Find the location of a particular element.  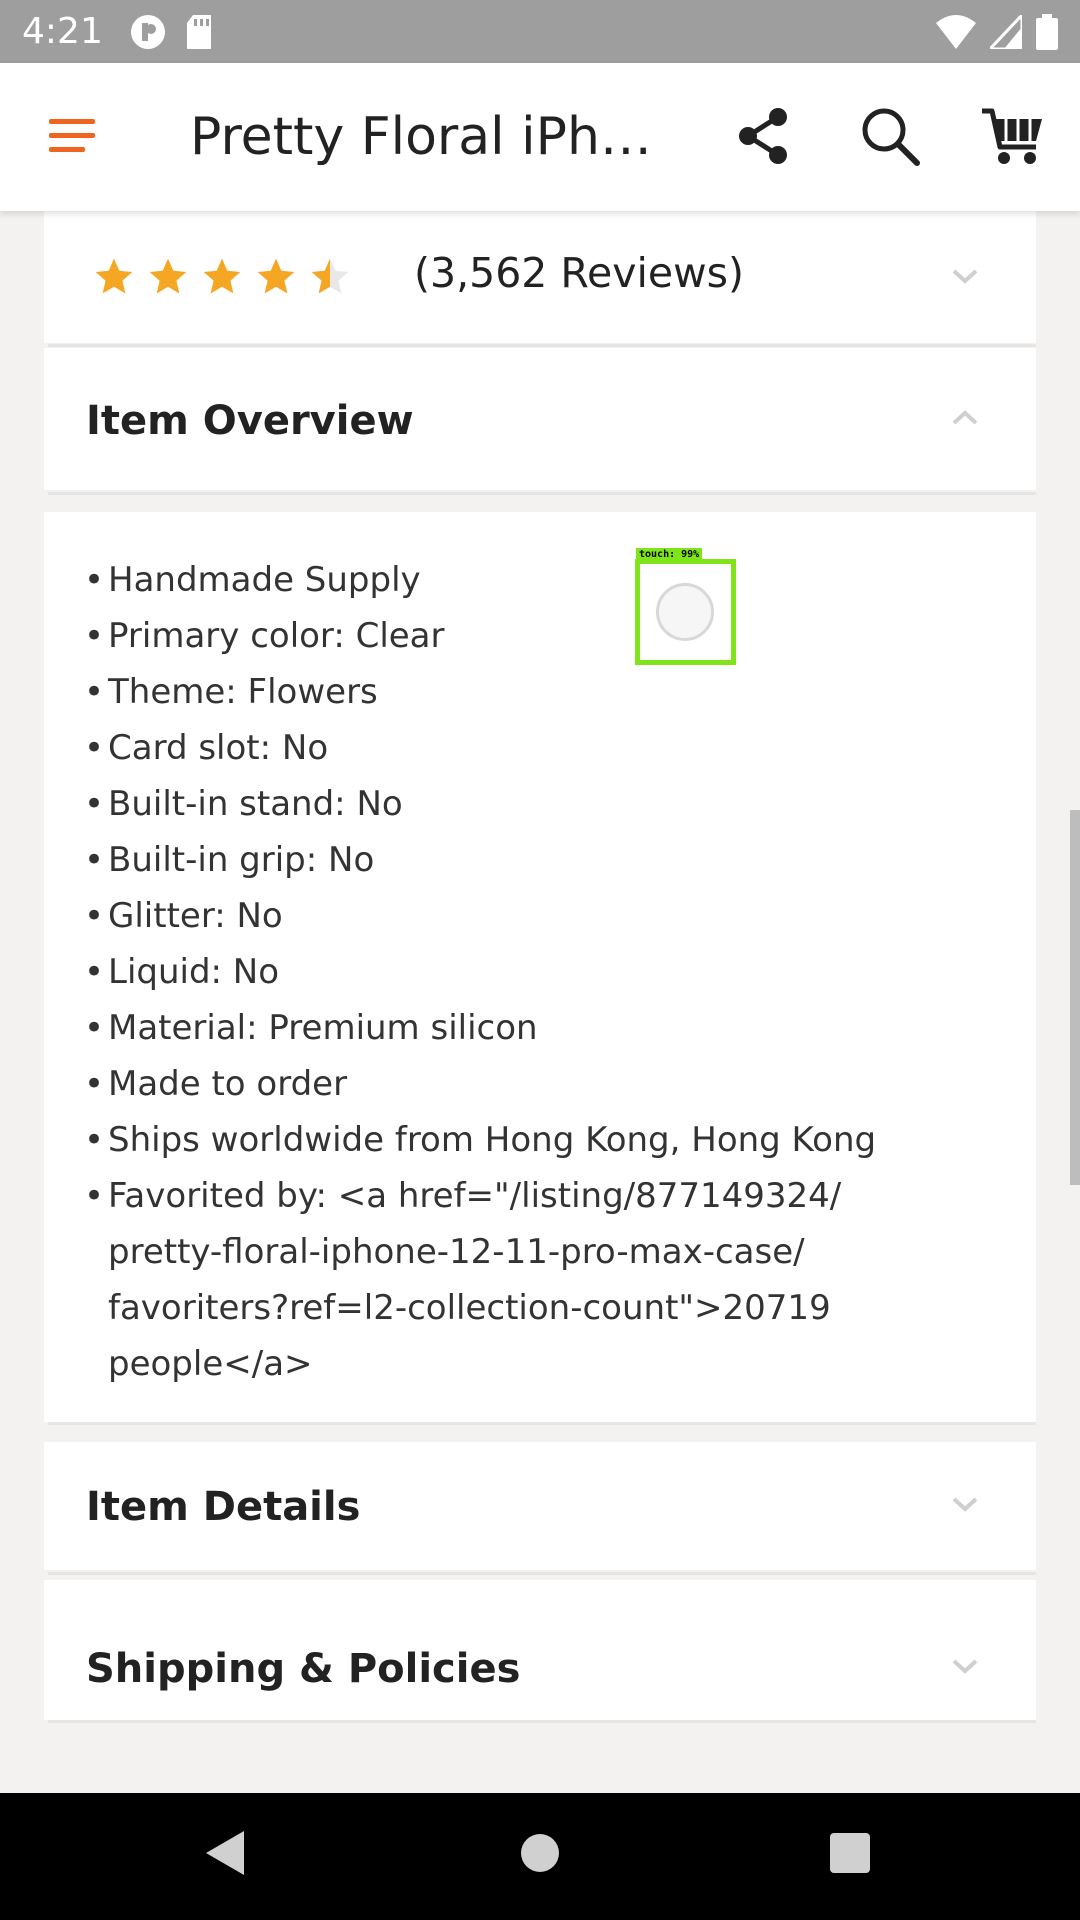

reviews-card: (3,562 Reviews) is located at coordinates (540, 277).